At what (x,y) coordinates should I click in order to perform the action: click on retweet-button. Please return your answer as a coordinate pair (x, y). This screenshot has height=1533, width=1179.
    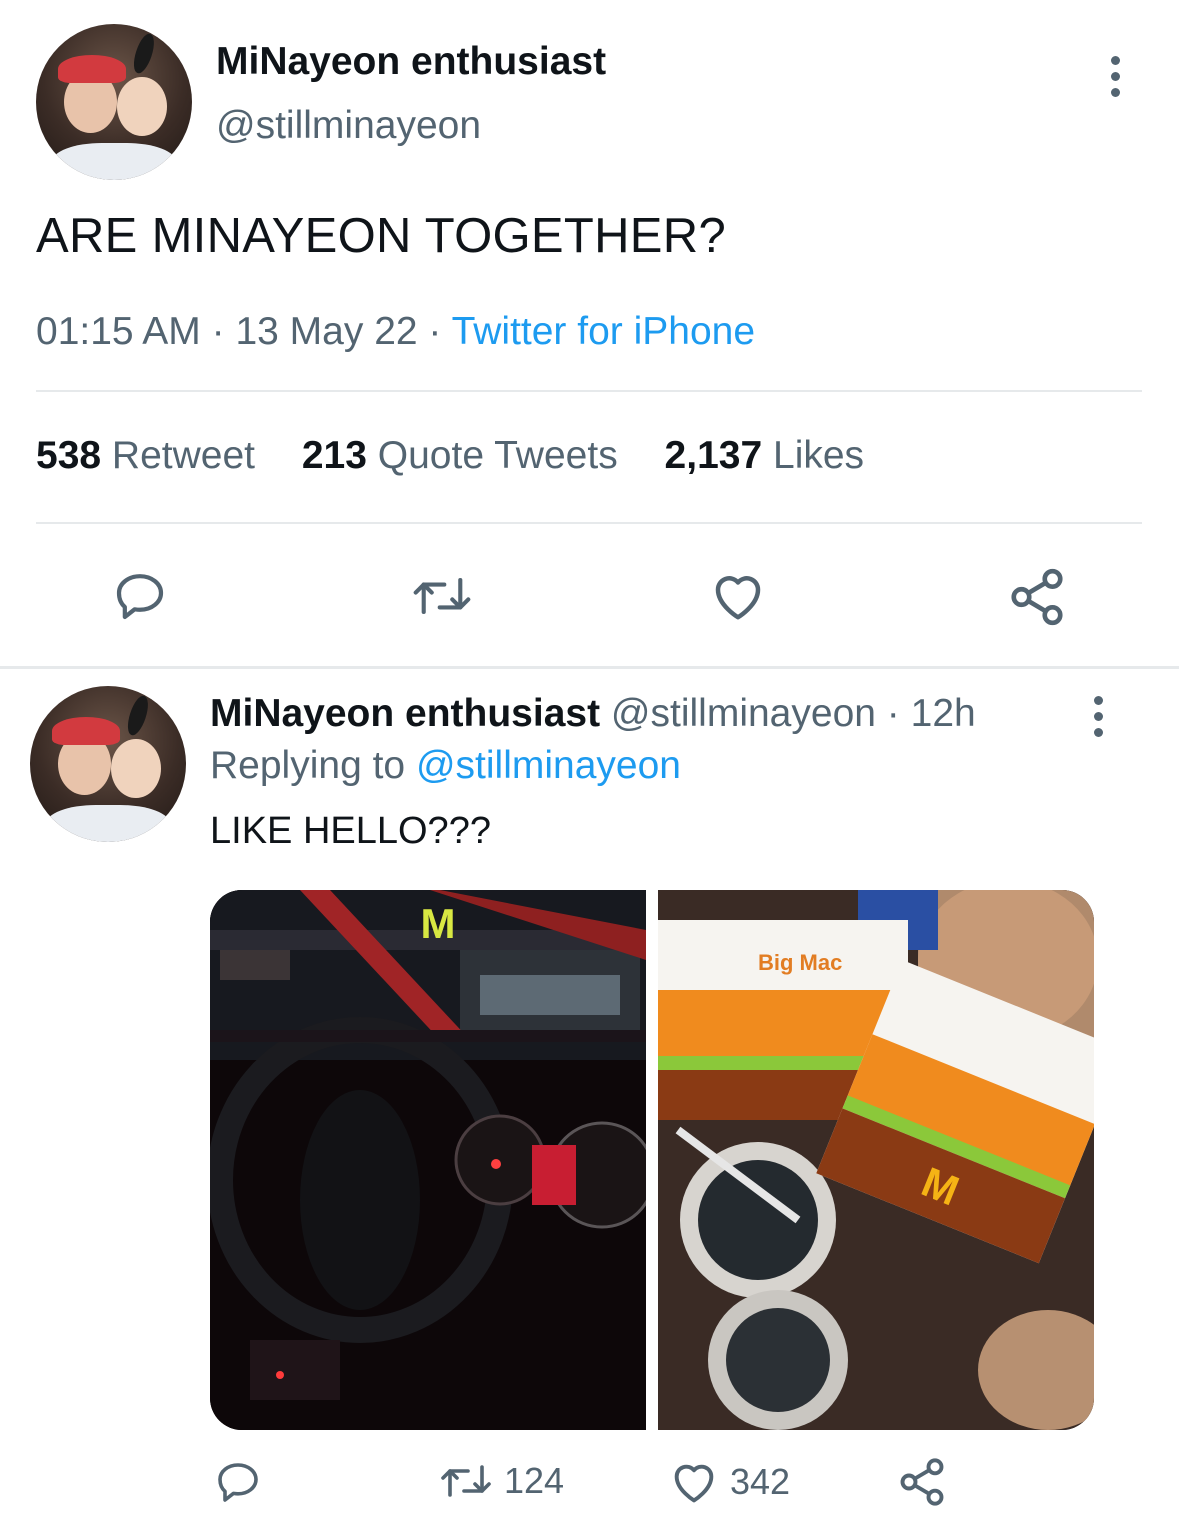
    Looking at the image, I should click on (442, 596).